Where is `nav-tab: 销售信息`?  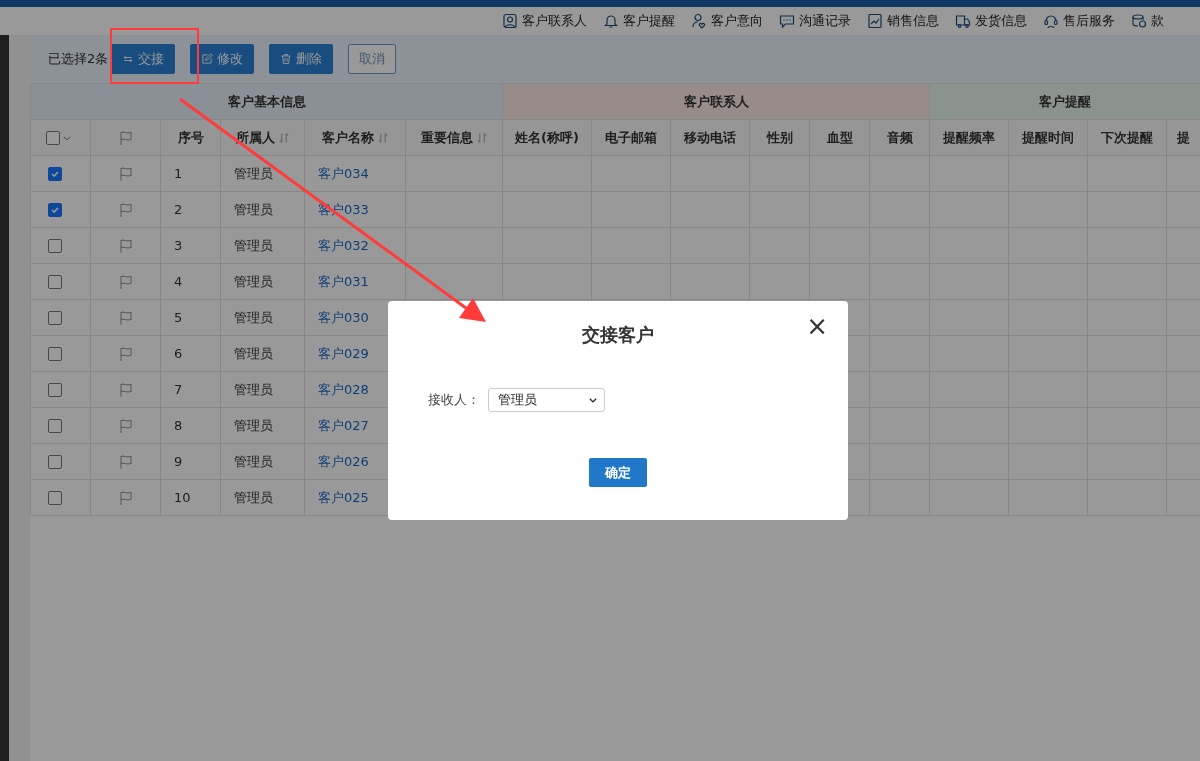
nav-tab: 销售信息 is located at coordinates (903, 21).